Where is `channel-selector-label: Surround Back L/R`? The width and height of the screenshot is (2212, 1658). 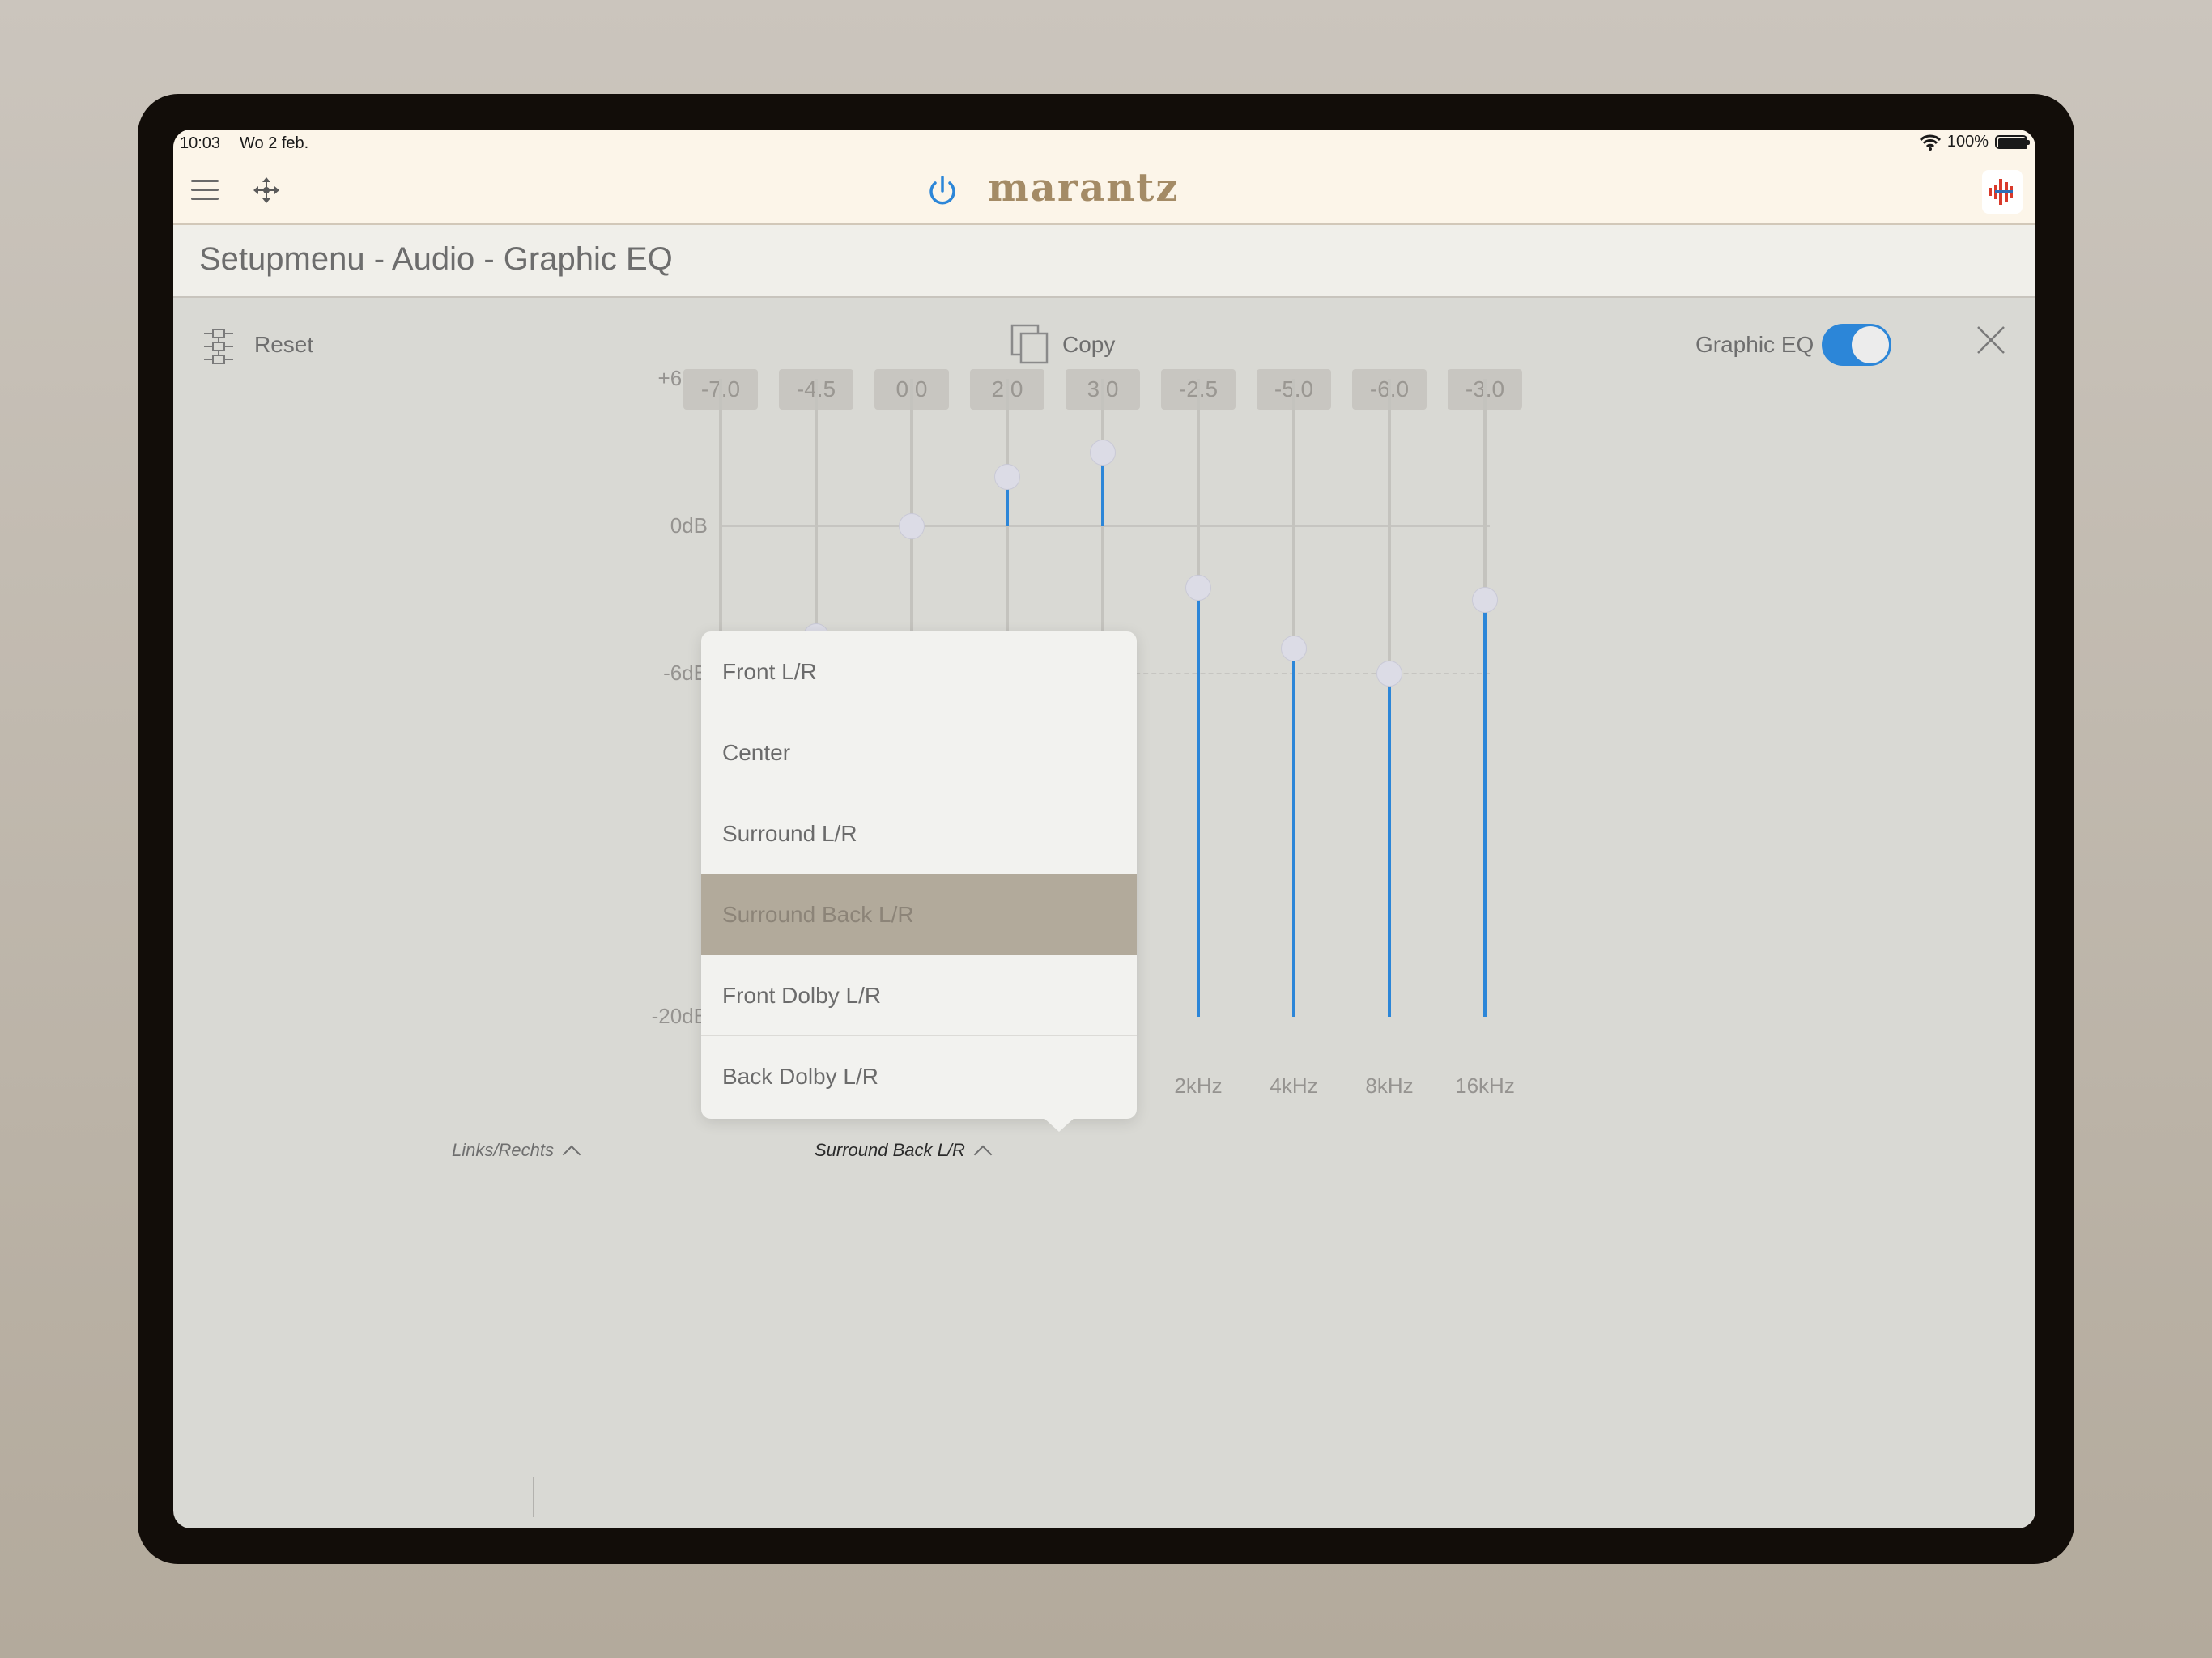
channel-selector-label: Surround Back L/R is located at coordinates (890, 1150).